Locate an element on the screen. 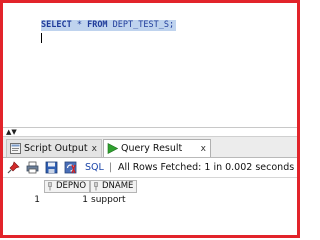 Image resolution: width=320 pixels, height=240 pixels. sql-keyword-from: FROM is located at coordinates (97, 25).